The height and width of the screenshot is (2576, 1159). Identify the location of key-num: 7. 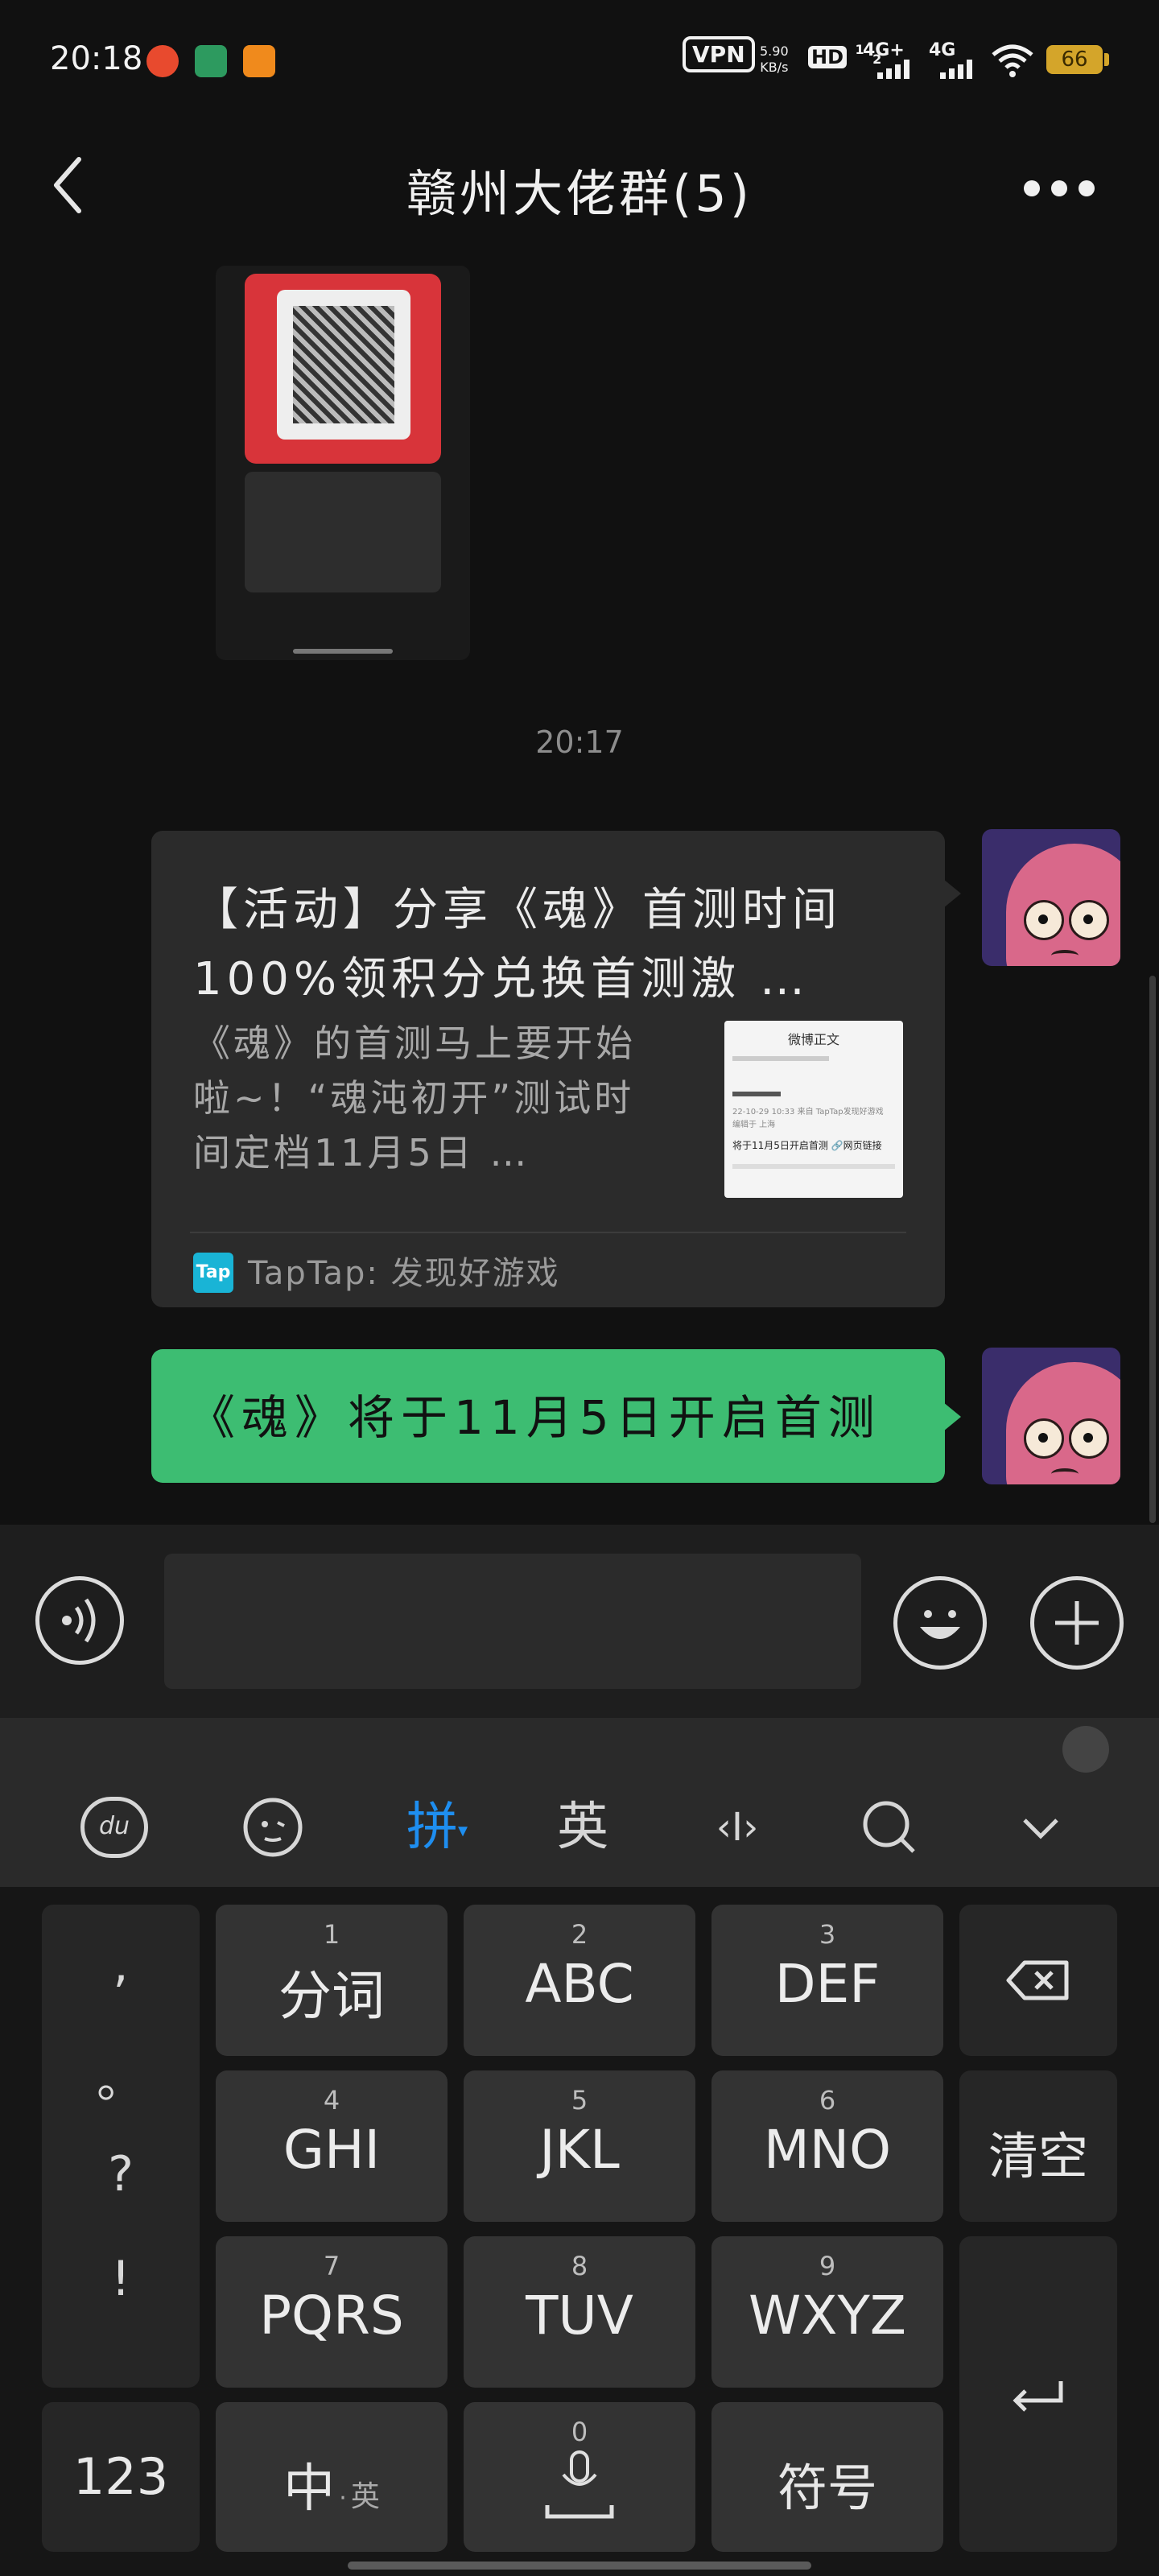
(331, 2266).